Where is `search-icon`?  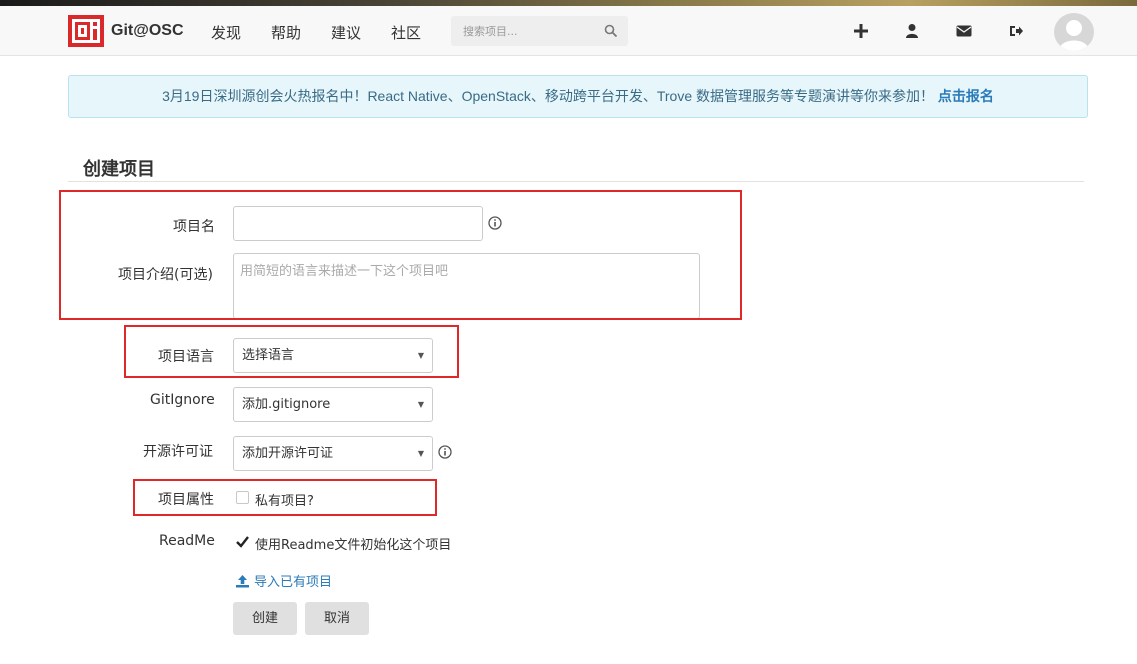
search-icon is located at coordinates (611, 31).